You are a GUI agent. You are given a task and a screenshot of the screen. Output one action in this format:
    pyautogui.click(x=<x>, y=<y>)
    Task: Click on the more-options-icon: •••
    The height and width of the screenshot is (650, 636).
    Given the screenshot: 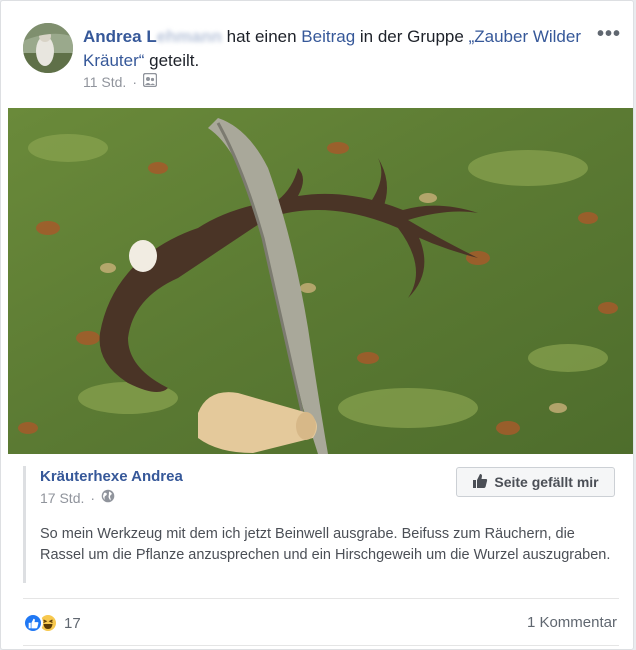 What is the action you would take?
    pyautogui.click(x=609, y=34)
    